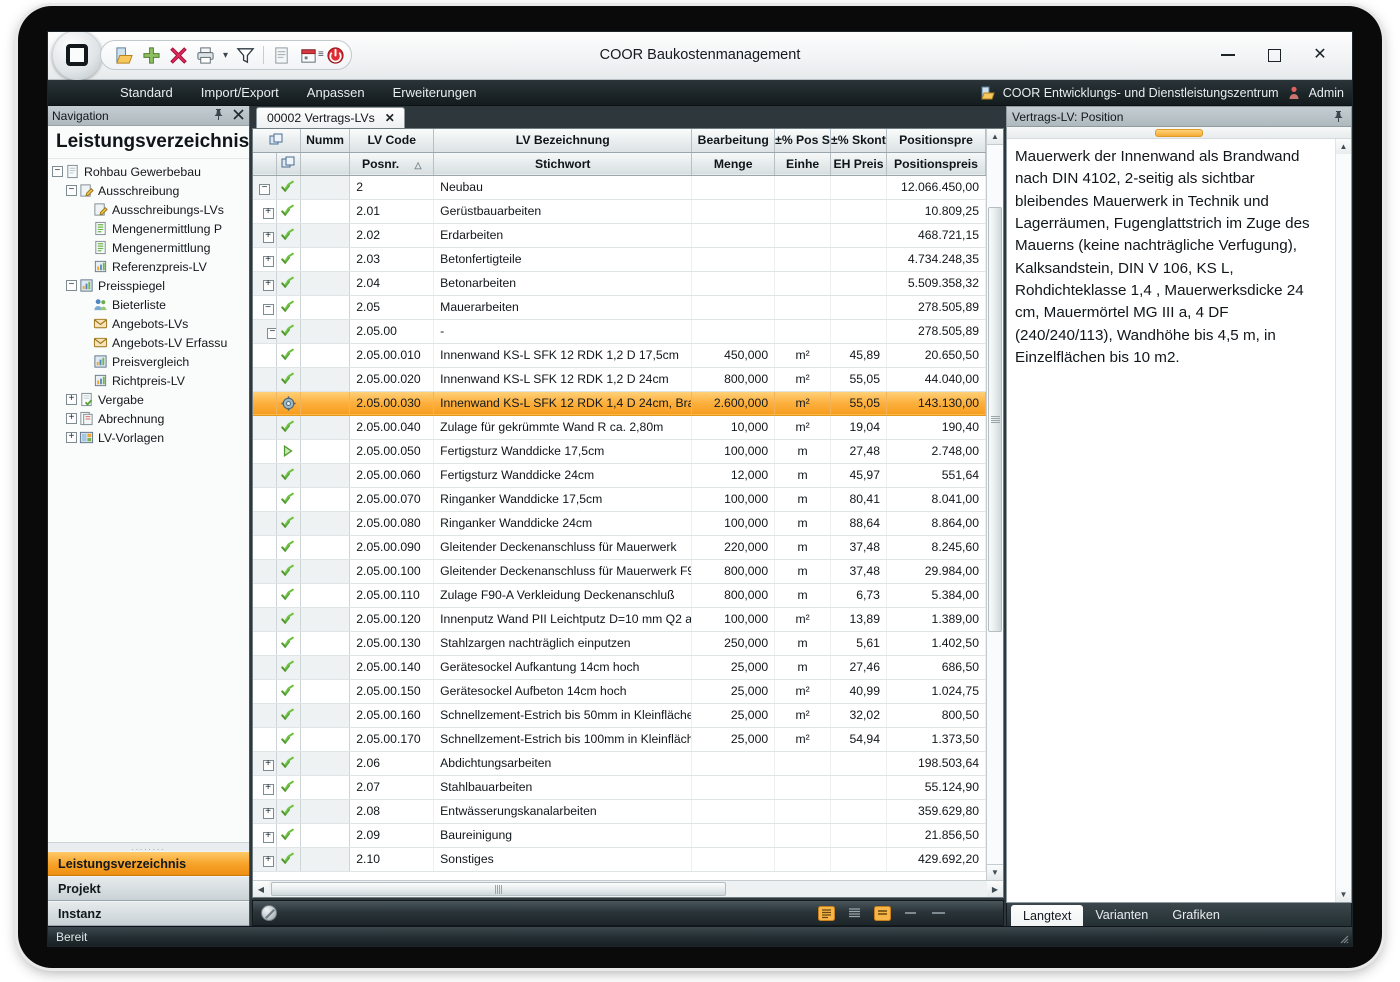 This screenshot has width=1400, height=982. What do you see at coordinates (150, 209) in the screenshot?
I see `tree-item-ausschreibungs-lvs: Ausschreibungs-LVs` at bounding box center [150, 209].